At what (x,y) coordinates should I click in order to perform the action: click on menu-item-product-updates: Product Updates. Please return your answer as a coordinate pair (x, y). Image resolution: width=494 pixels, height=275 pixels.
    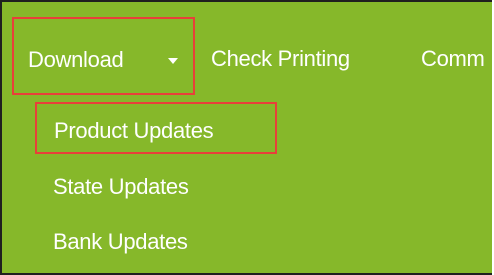
    Looking at the image, I should click on (156, 128).